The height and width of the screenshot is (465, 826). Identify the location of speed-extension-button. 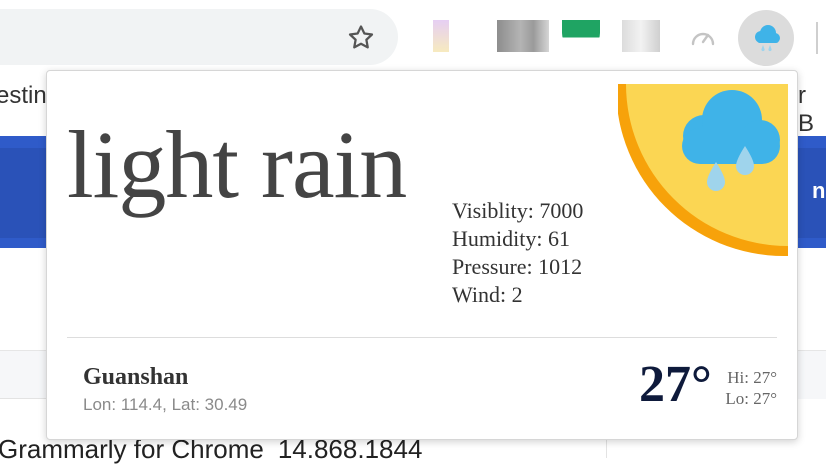
(703, 39).